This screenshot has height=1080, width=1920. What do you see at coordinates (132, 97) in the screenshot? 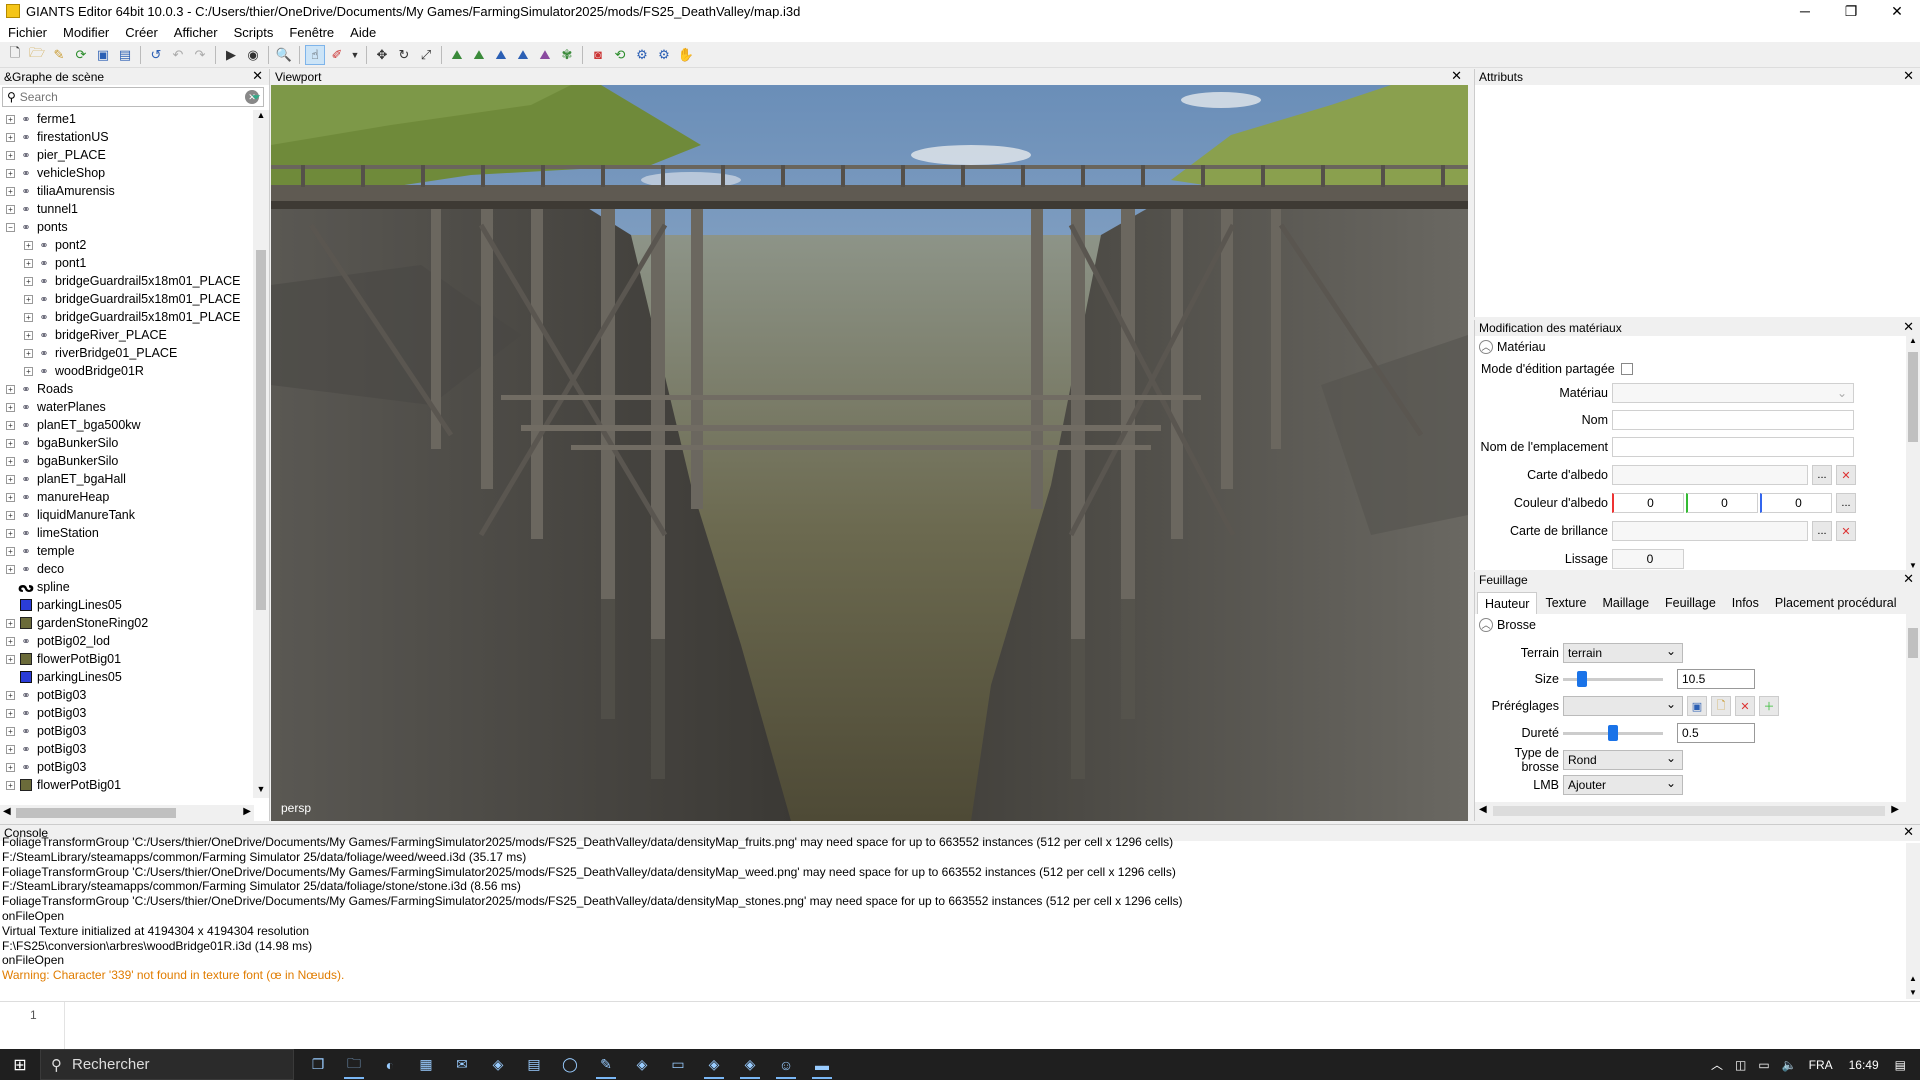
I see `search-input` at bounding box center [132, 97].